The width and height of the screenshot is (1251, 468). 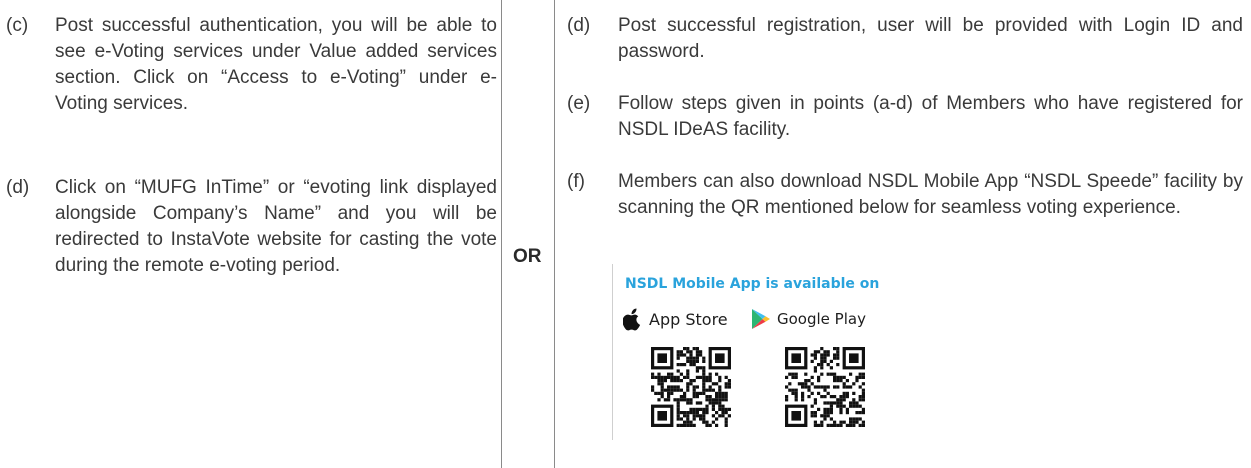 What do you see at coordinates (17, 25) in the screenshot?
I see `item-marker: (c)` at bounding box center [17, 25].